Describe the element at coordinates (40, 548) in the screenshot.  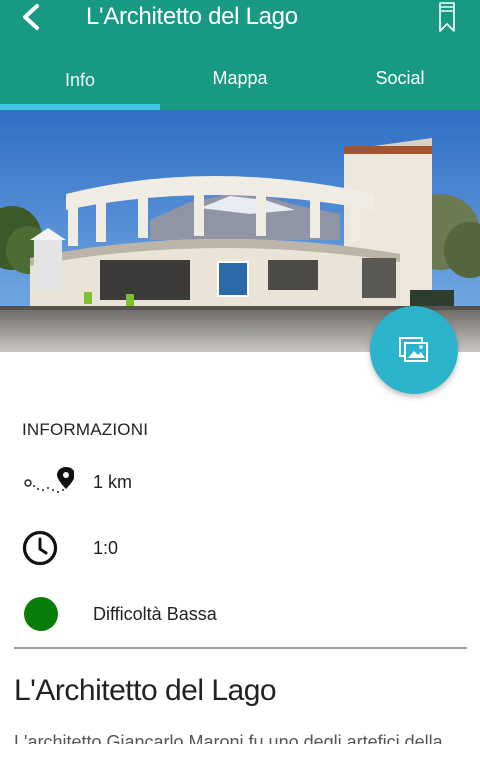
I see `clock-icon` at that location.